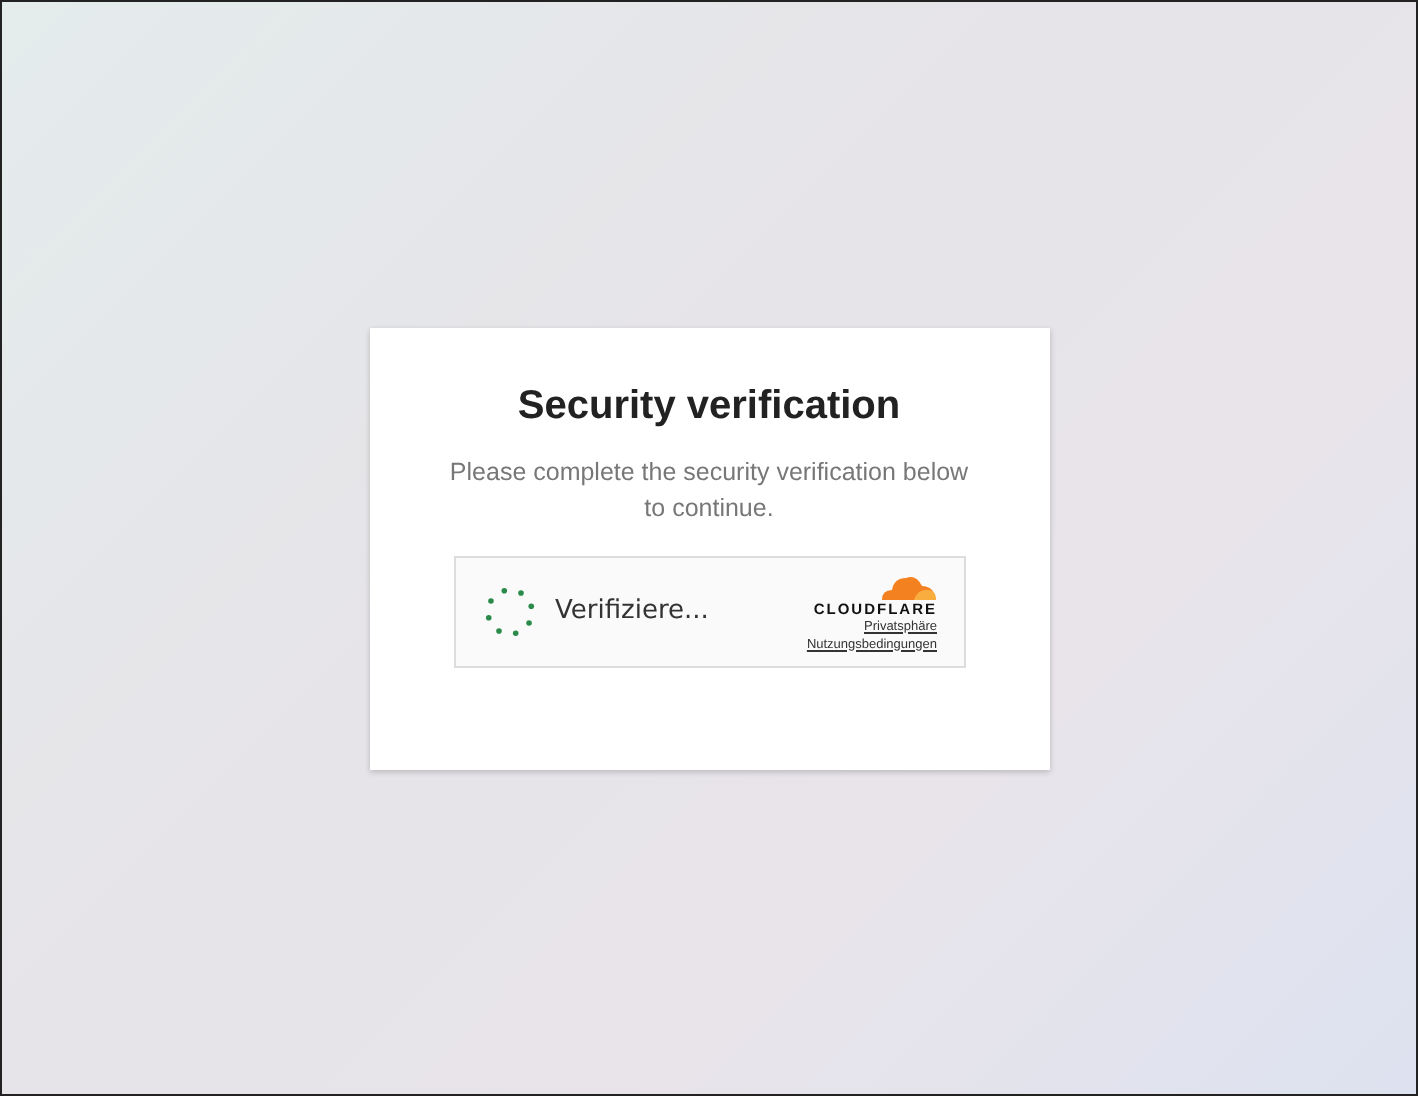 The image size is (1418, 1096). What do you see at coordinates (709, 406) in the screenshot?
I see `card-title: Security verification` at bounding box center [709, 406].